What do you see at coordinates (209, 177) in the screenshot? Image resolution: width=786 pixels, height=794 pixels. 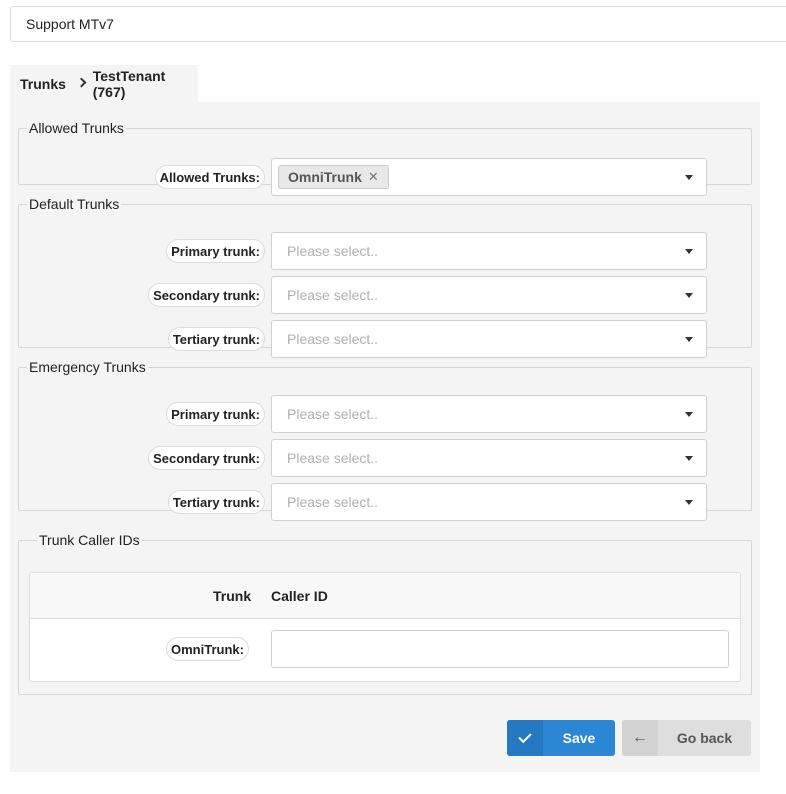 I see `allowed-trunks-label: Allowed Trunks:` at bounding box center [209, 177].